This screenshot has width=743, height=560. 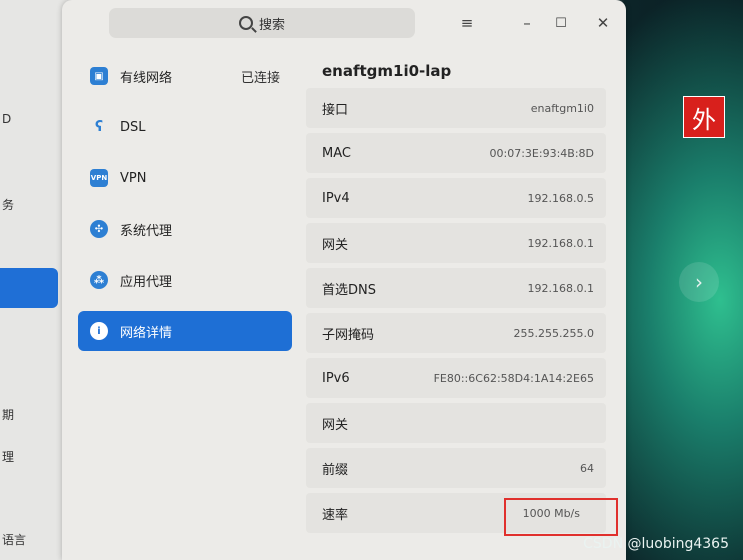 What do you see at coordinates (560, 198) in the screenshot?
I see `detail-value: 192.168.0.5` at bounding box center [560, 198].